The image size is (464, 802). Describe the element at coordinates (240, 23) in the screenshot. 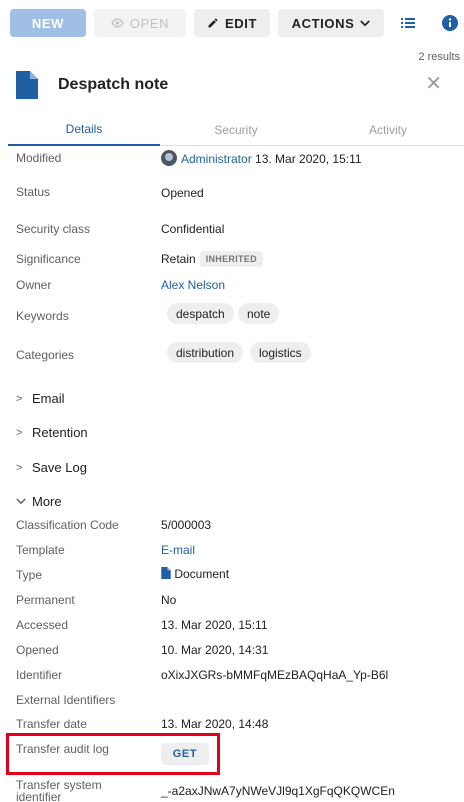

I see `edit-button-label: EDIT` at that location.